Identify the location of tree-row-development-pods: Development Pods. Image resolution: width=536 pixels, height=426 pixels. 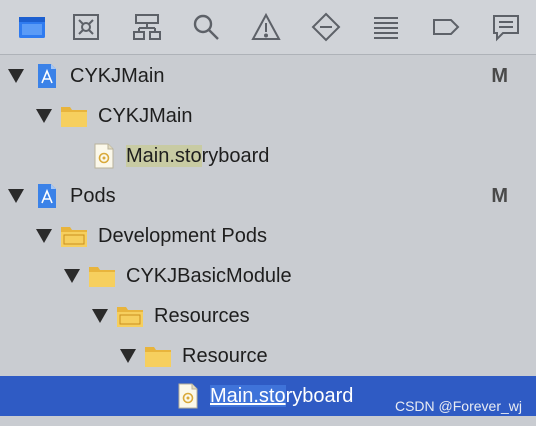
(268, 236).